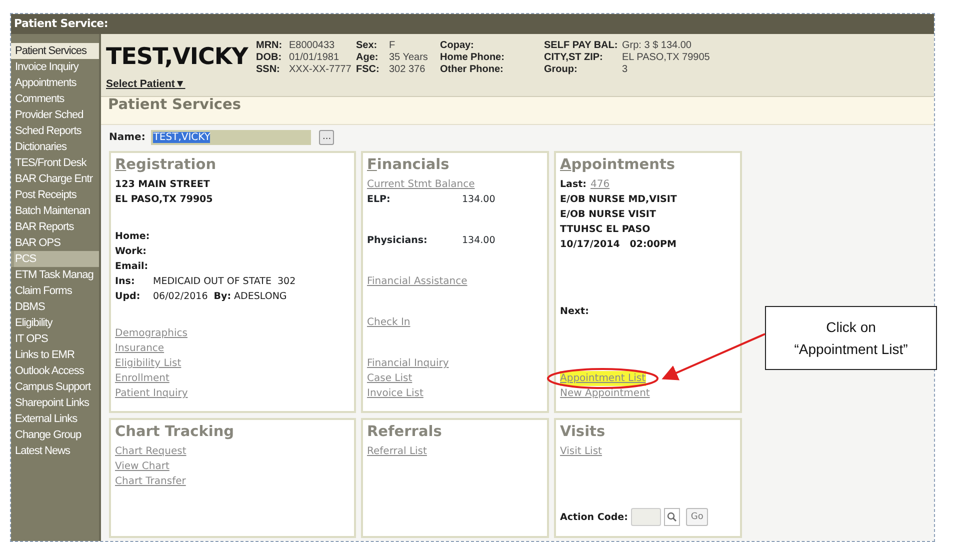 This screenshot has width=955, height=542. Describe the element at coordinates (573, 185) in the screenshot. I see `info-label: Last:` at that location.